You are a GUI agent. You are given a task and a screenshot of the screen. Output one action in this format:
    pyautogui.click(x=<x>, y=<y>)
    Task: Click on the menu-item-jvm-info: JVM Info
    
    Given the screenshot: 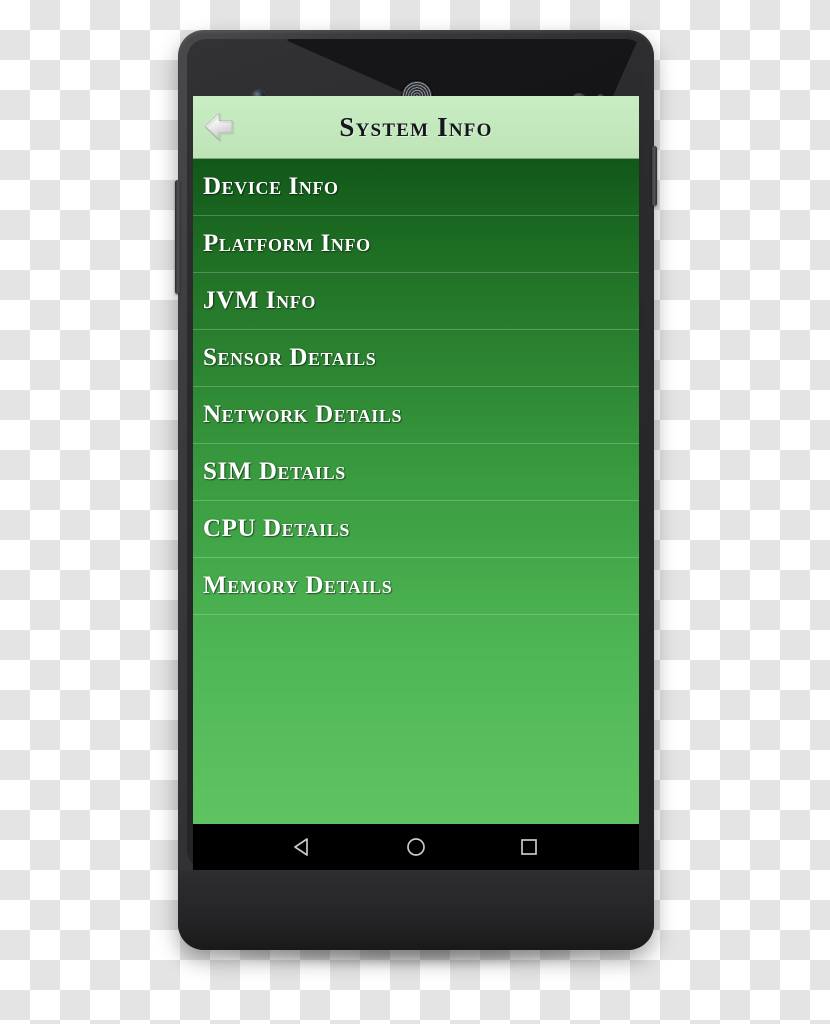 What is the action you would take?
    pyautogui.click(x=416, y=301)
    